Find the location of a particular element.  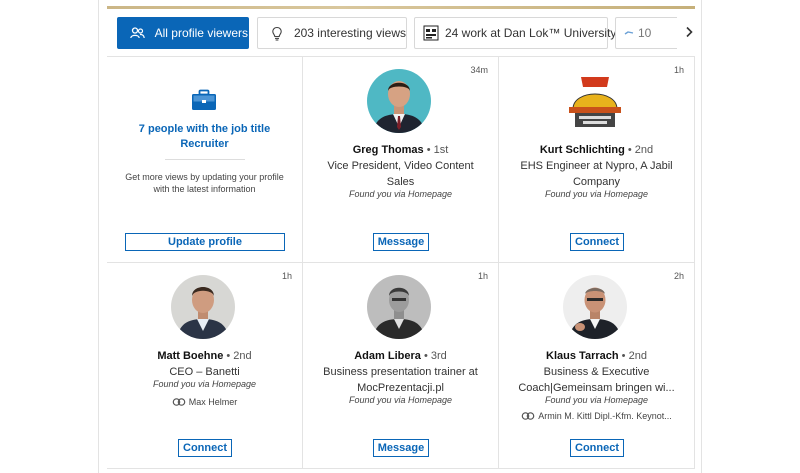

page-background-right is located at coordinates (751, 236).